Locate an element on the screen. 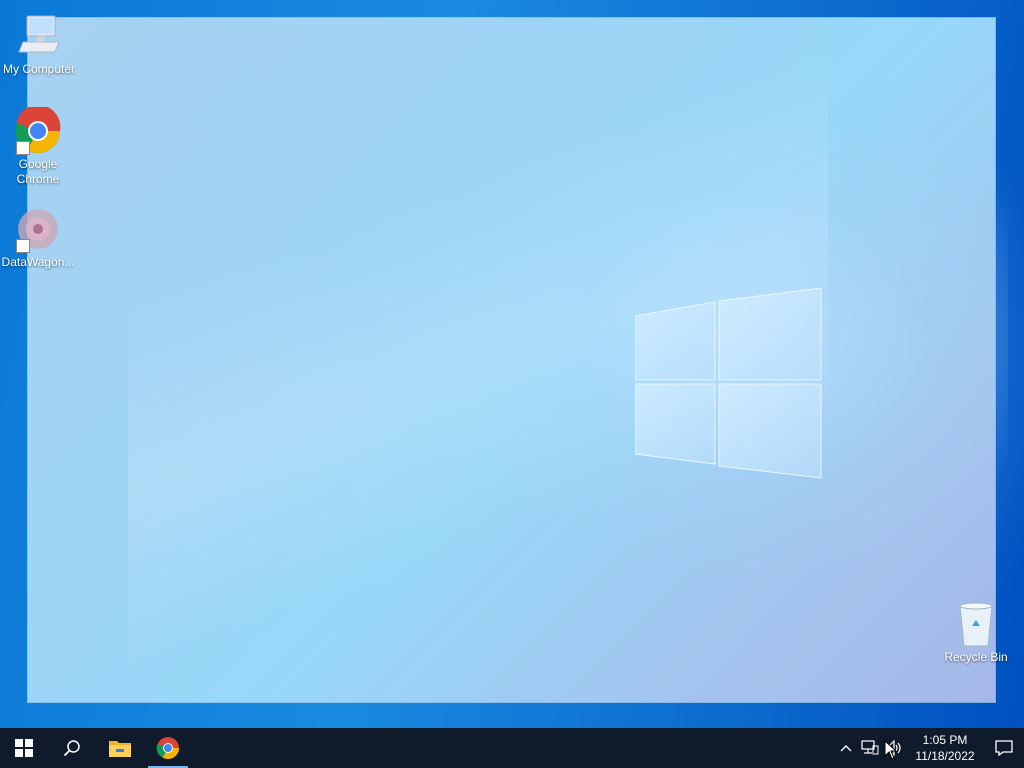 This screenshot has width=1024, height=768. windows-logo-wallpaper is located at coordinates (728, 383).